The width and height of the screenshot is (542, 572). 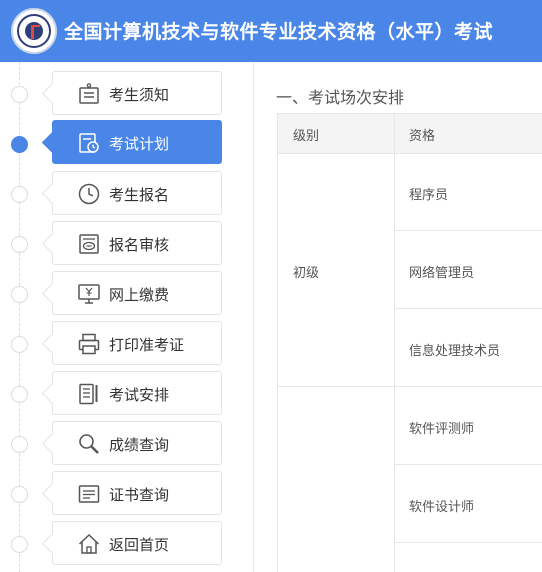 I want to click on nav-item-home: 返回首页, so click(x=137, y=543).